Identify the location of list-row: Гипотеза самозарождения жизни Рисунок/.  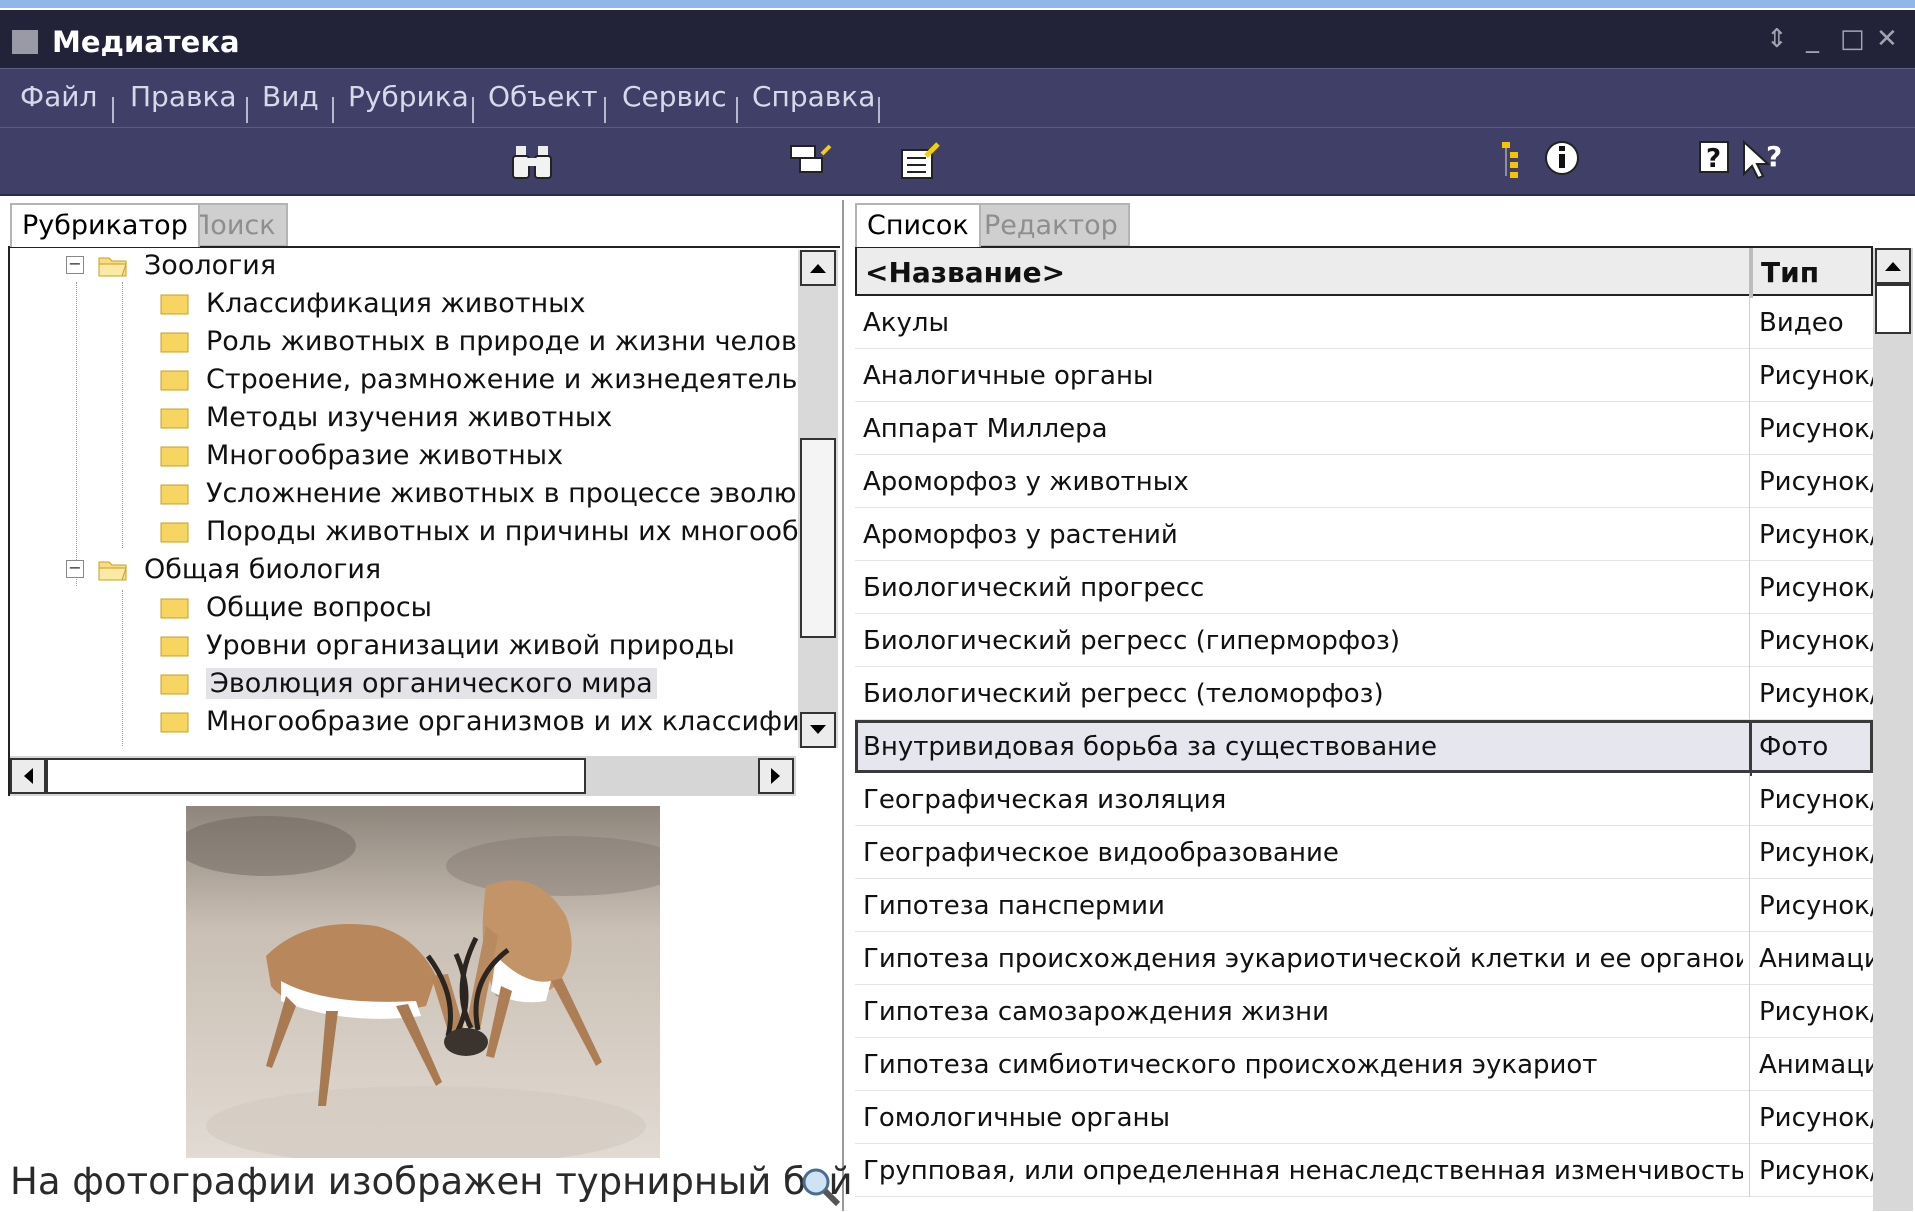
(1364, 1011).